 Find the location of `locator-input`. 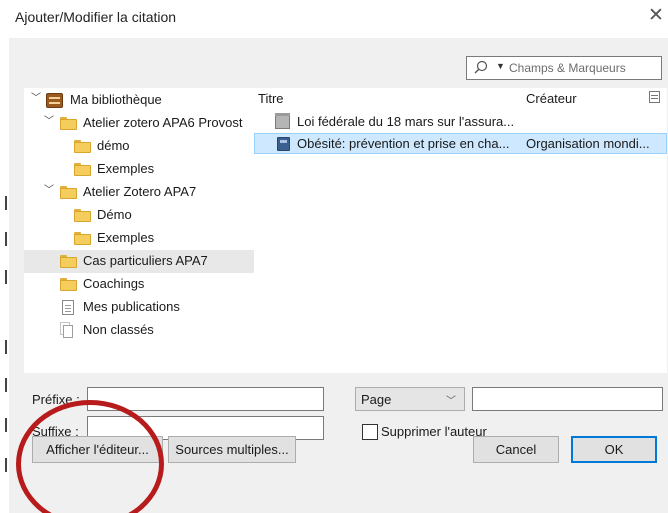

locator-input is located at coordinates (567, 399).